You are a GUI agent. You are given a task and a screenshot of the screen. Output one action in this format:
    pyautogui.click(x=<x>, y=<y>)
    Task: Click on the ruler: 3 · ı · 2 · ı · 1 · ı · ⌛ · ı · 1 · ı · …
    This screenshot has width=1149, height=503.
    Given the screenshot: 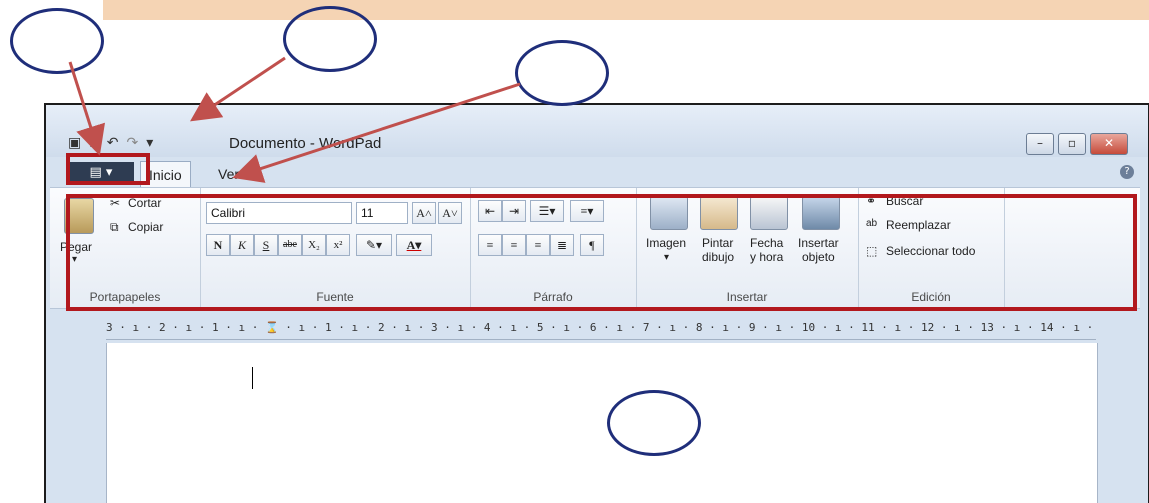 What is the action you would take?
    pyautogui.click(x=601, y=328)
    